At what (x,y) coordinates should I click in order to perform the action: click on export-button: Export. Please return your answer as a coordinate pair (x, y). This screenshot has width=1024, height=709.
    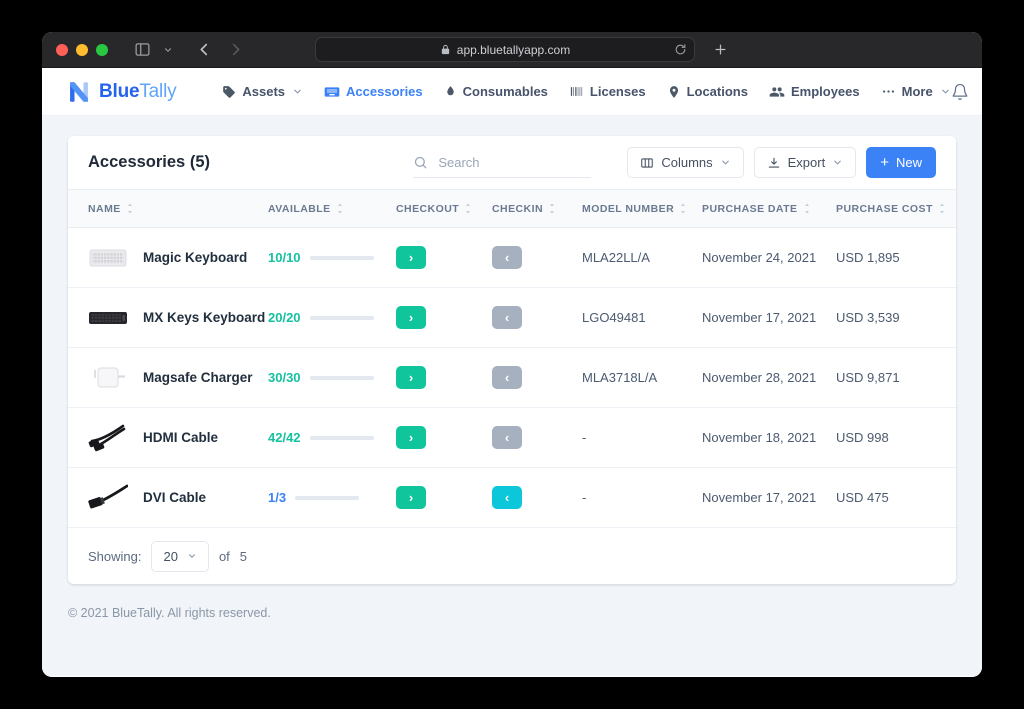
    Looking at the image, I should click on (805, 162).